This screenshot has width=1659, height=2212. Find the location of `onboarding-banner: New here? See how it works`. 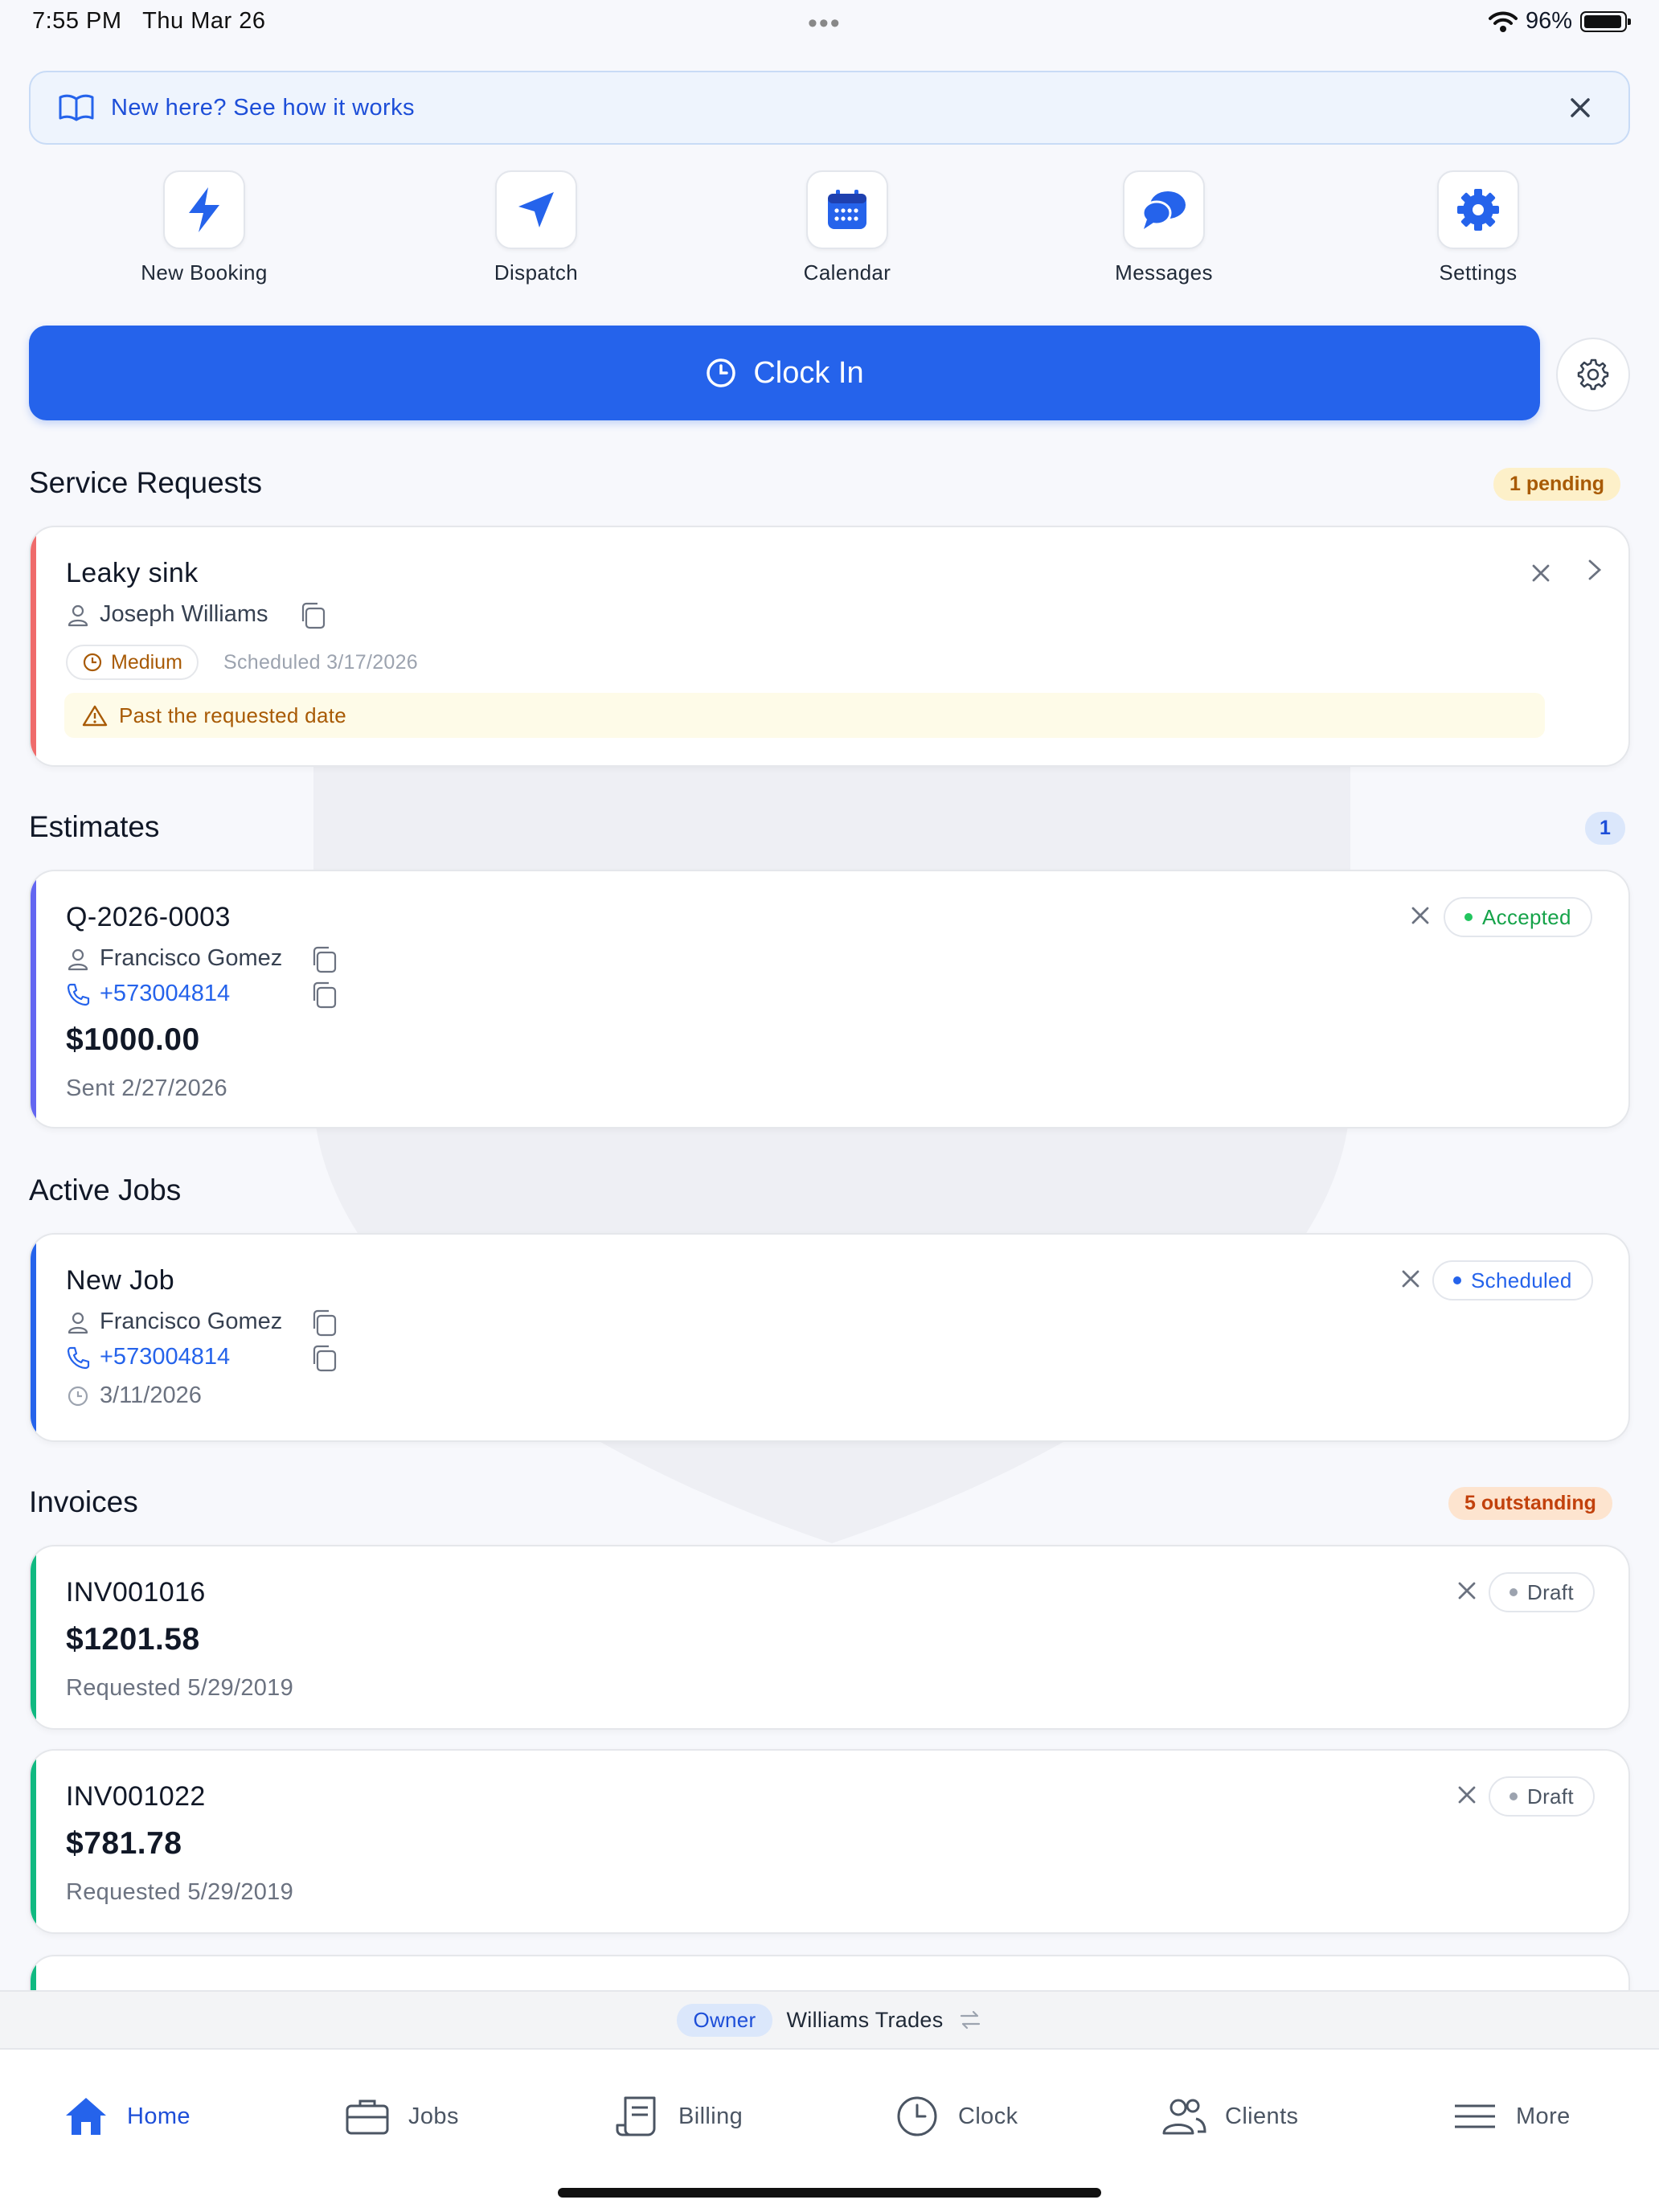

onboarding-banner: New here? See how it works is located at coordinates (829, 108).